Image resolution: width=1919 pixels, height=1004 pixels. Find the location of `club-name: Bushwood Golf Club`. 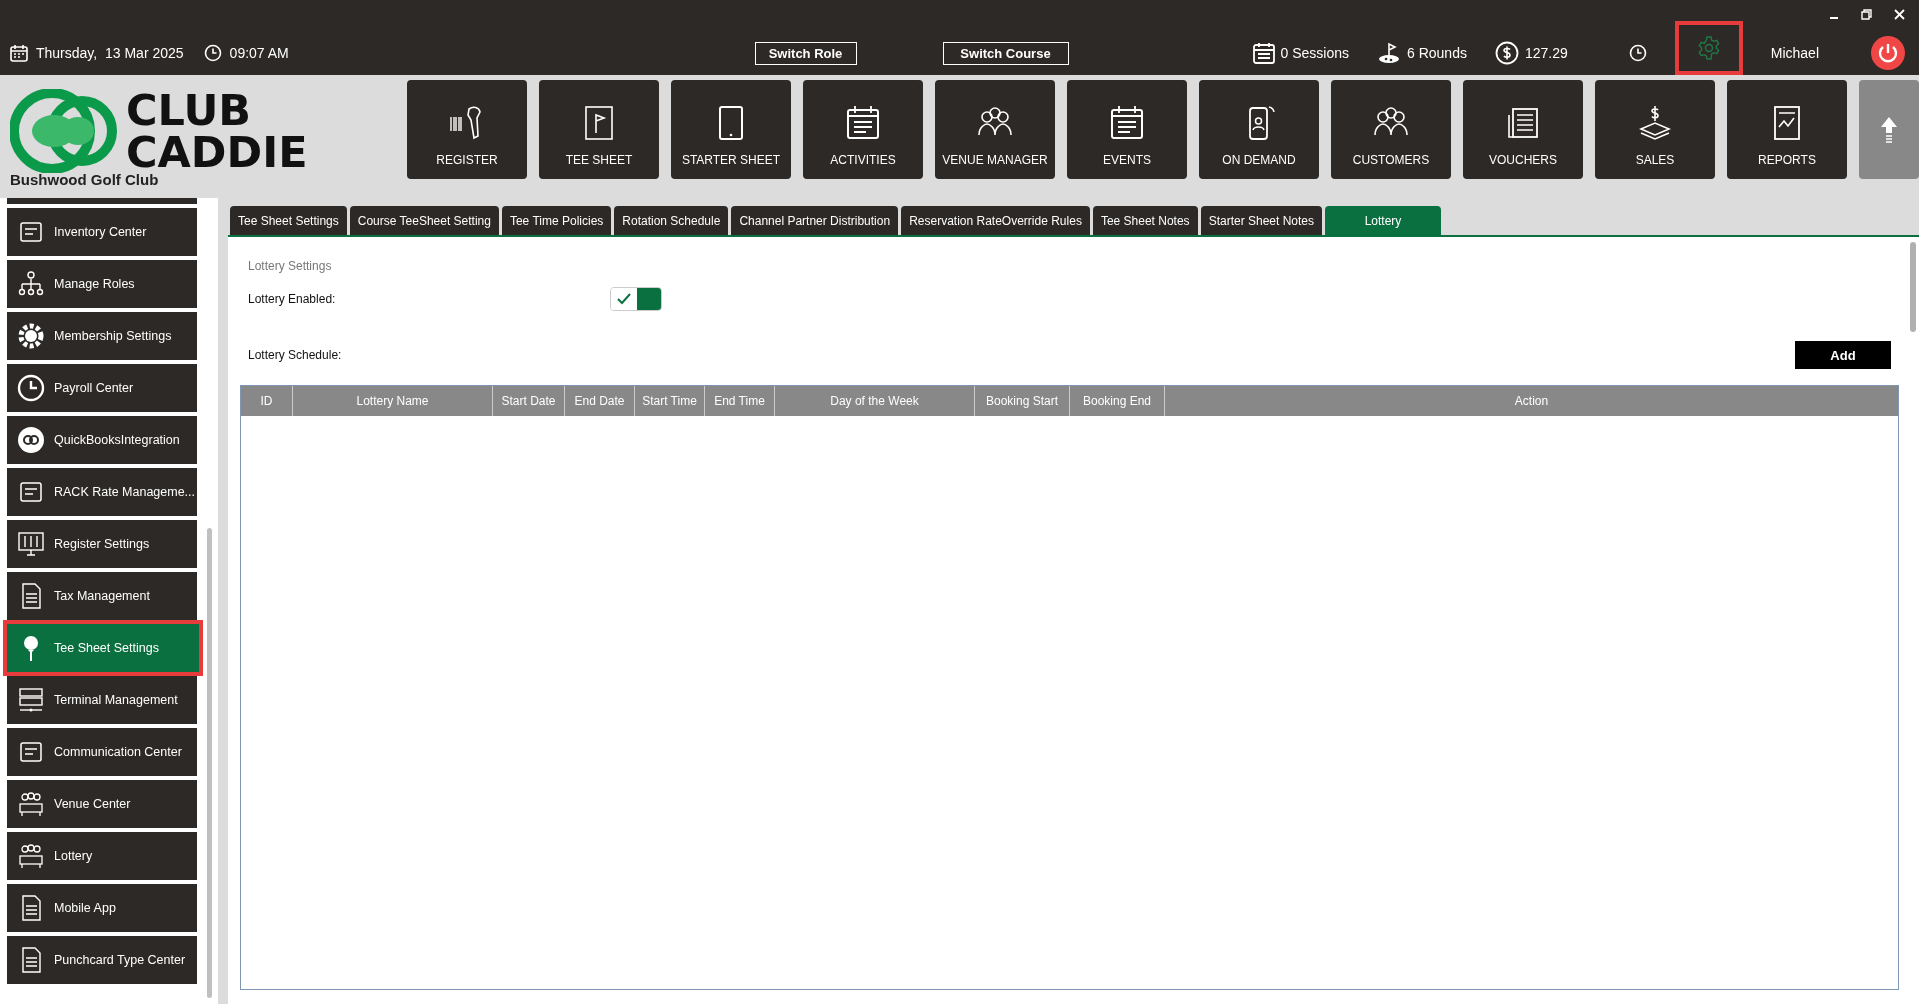

club-name: Bushwood Golf Club is located at coordinates (85, 179).